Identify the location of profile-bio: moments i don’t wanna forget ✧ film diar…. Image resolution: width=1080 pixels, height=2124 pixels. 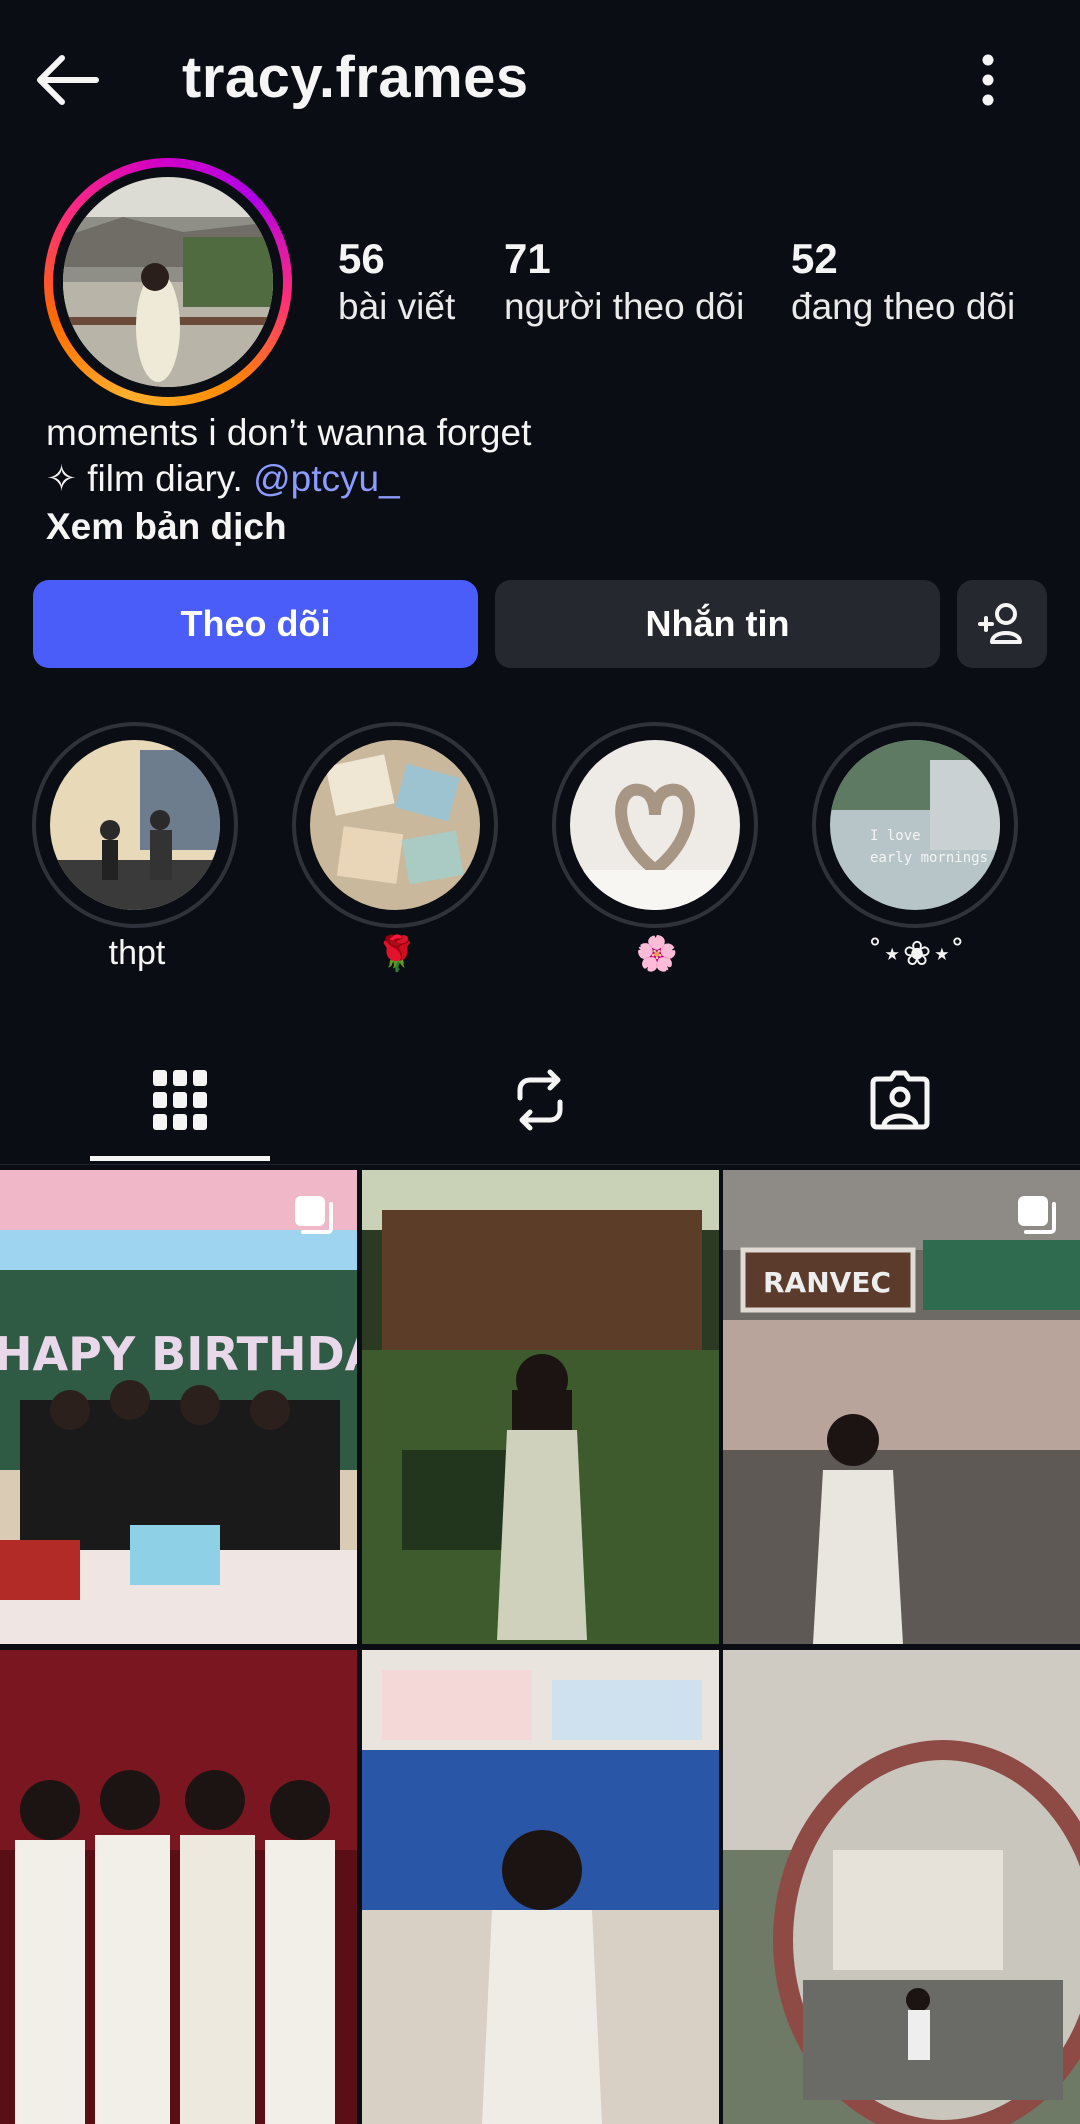
(288, 480).